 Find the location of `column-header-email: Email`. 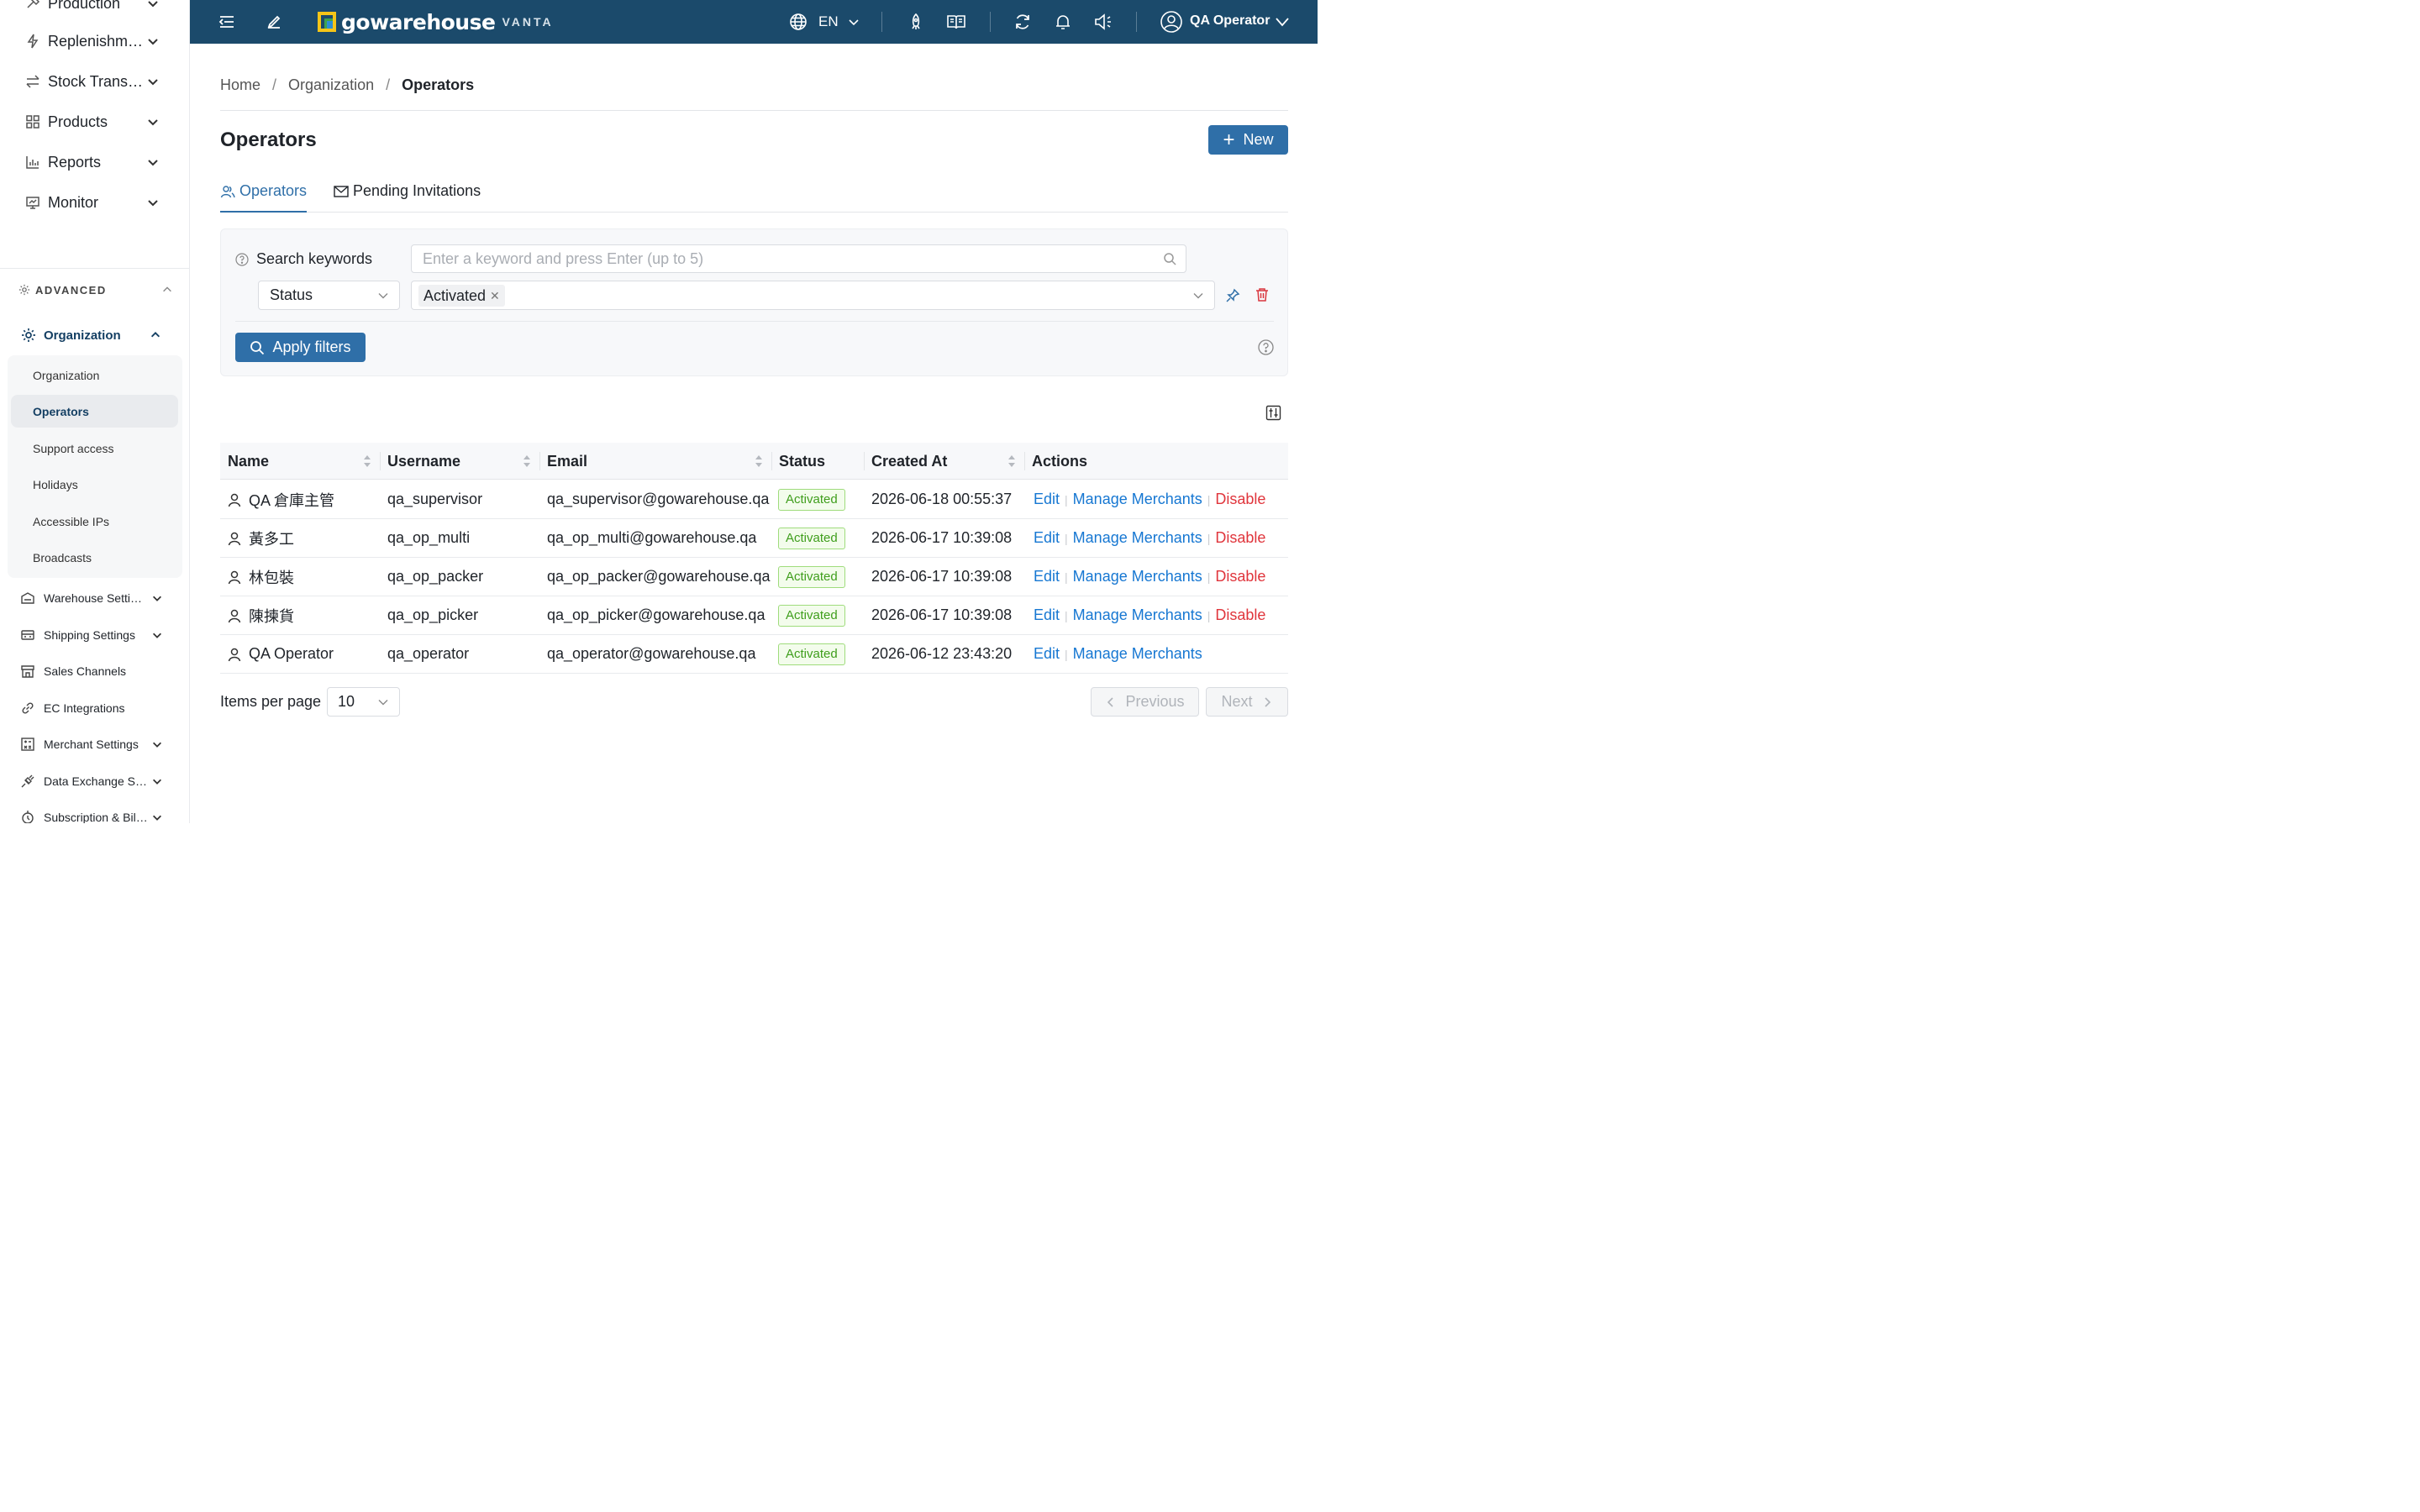

column-header-email: Email is located at coordinates (655, 461).